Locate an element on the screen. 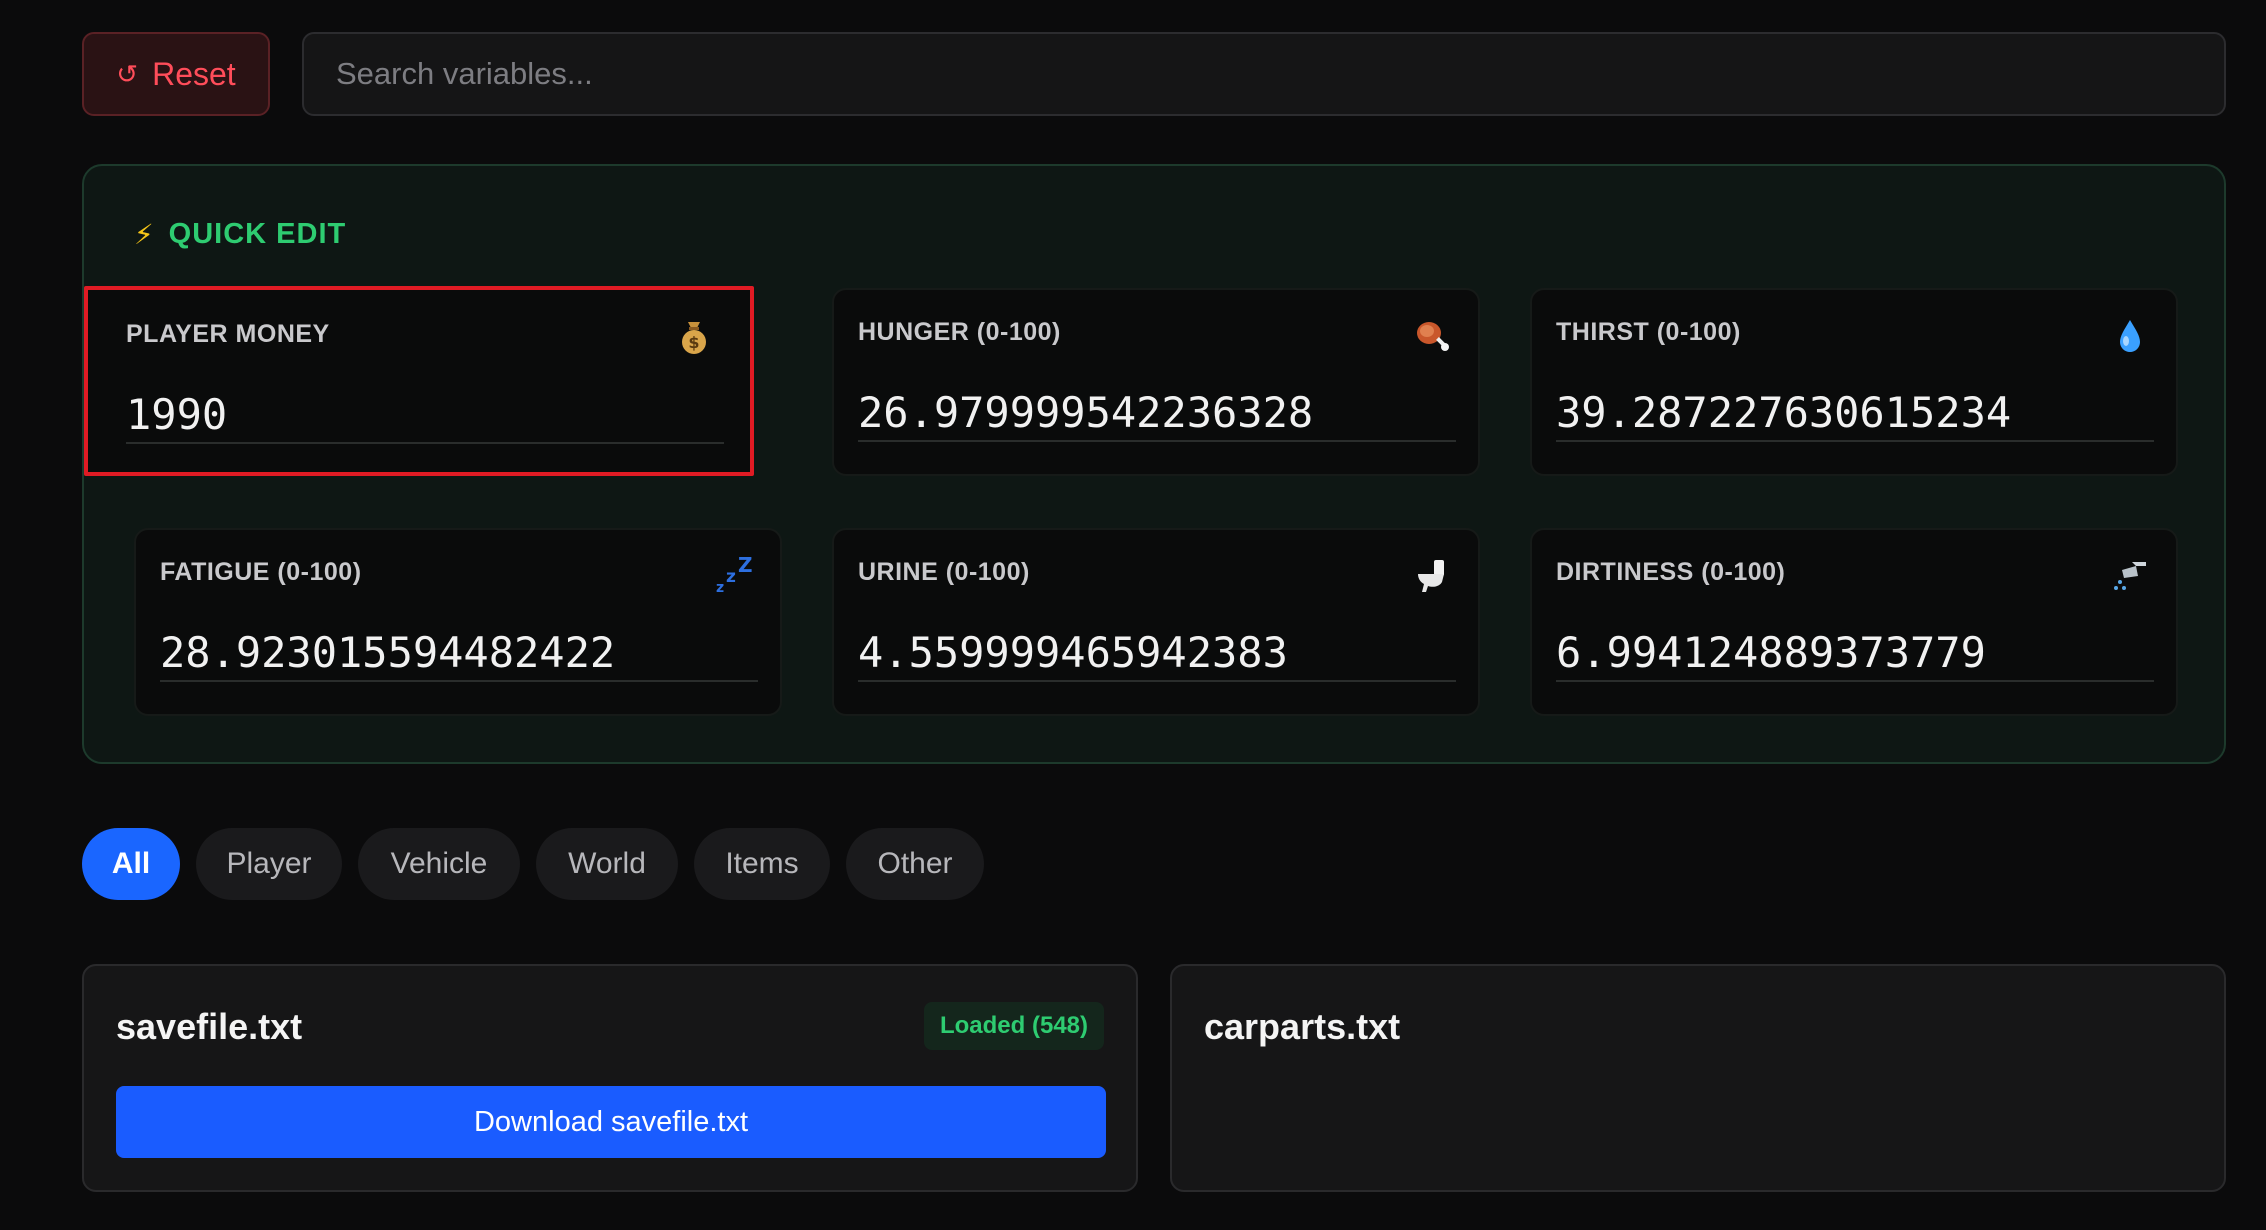 Image resolution: width=2266 pixels, height=1230 pixels. reset-button: ↺ Reset is located at coordinates (176, 74).